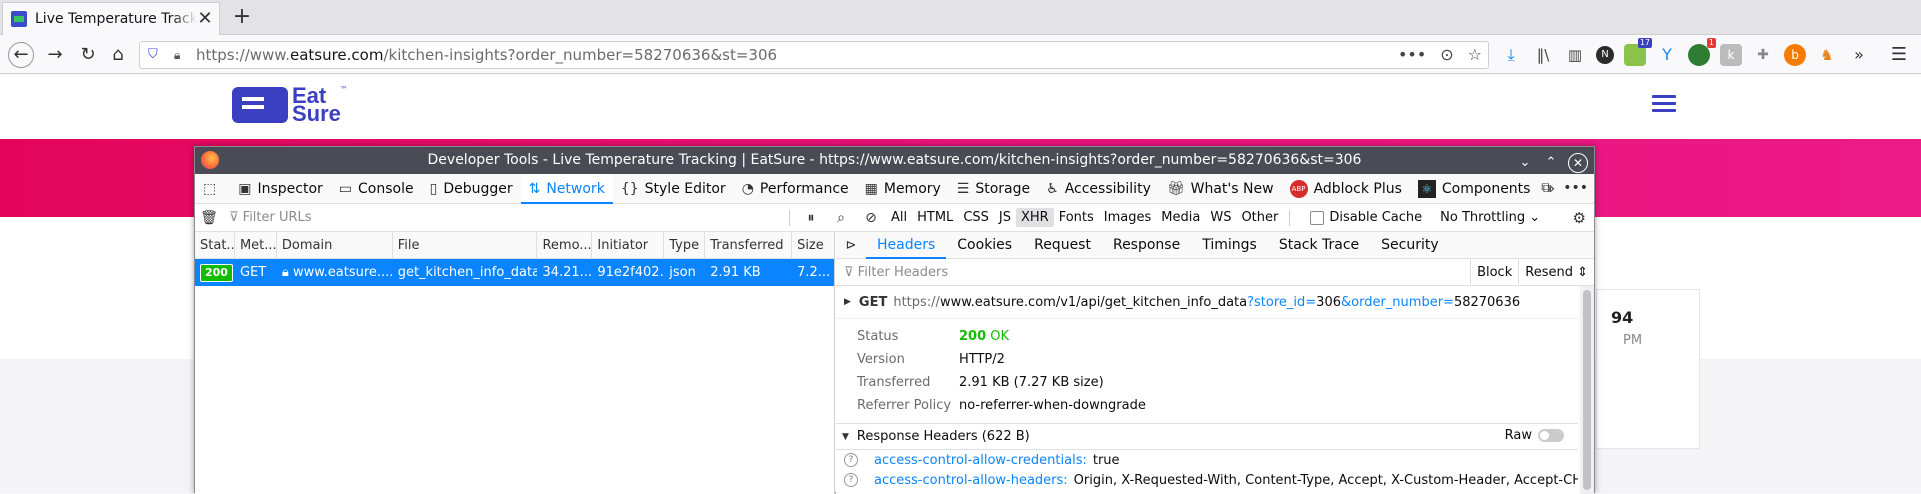 Image resolution: width=1921 pixels, height=494 pixels. Describe the element at coordinates (1412, 54) in the screenshot. I see `page-actions-icon: •••` at that location.